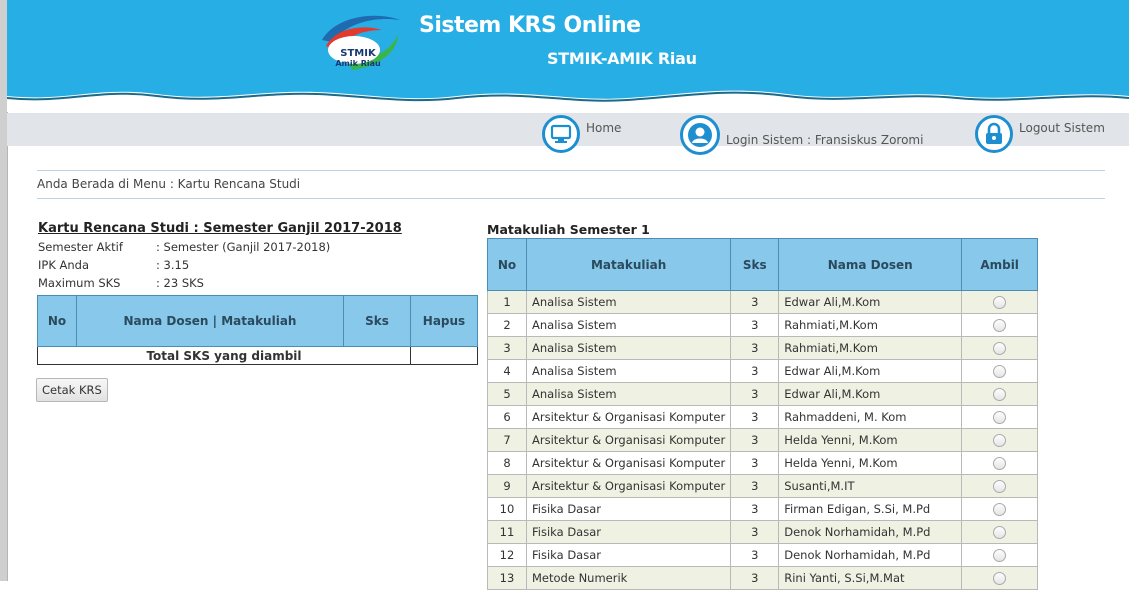 The image size is (1129, 590). Describe the element at coordinates (870, 486) in the screenshot. I see `row-dosen: Susanti,M.IT` at that location.